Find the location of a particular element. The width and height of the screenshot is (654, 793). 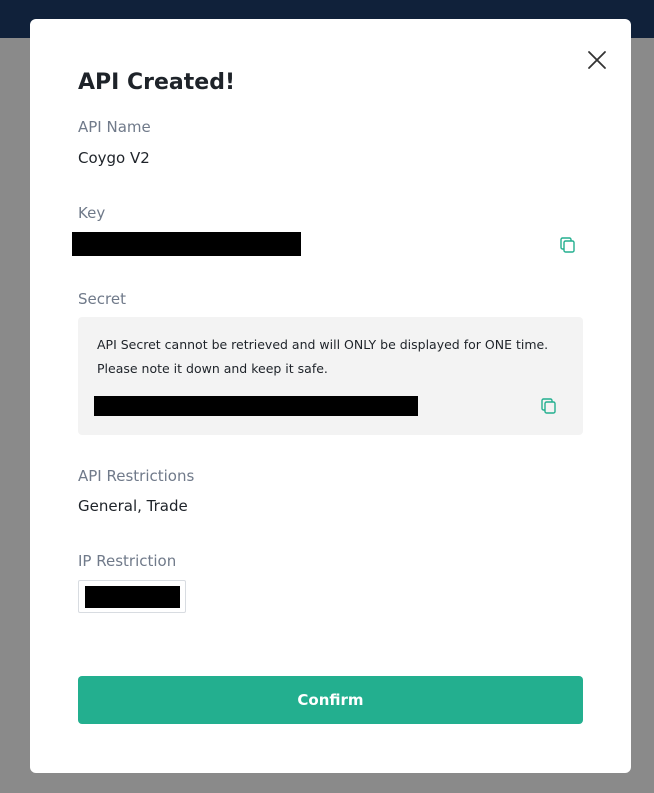

dialog-title: API Created! is located at coordinates (156, 82).